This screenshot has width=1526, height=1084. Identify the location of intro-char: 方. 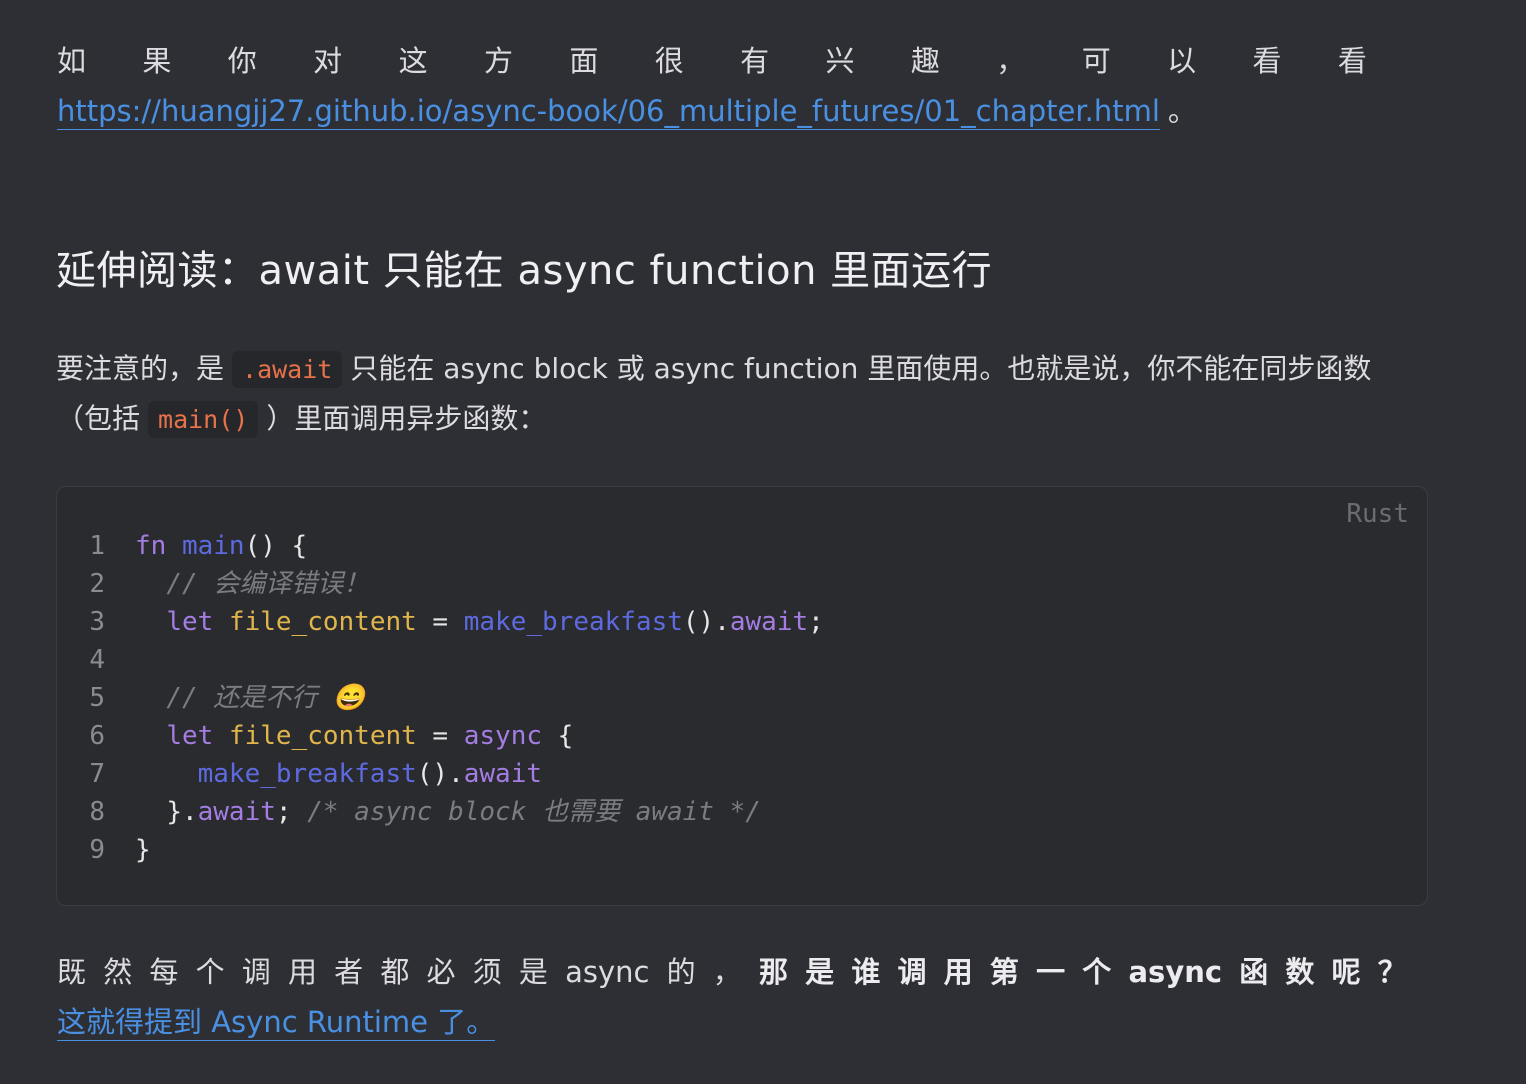
(498, 61).